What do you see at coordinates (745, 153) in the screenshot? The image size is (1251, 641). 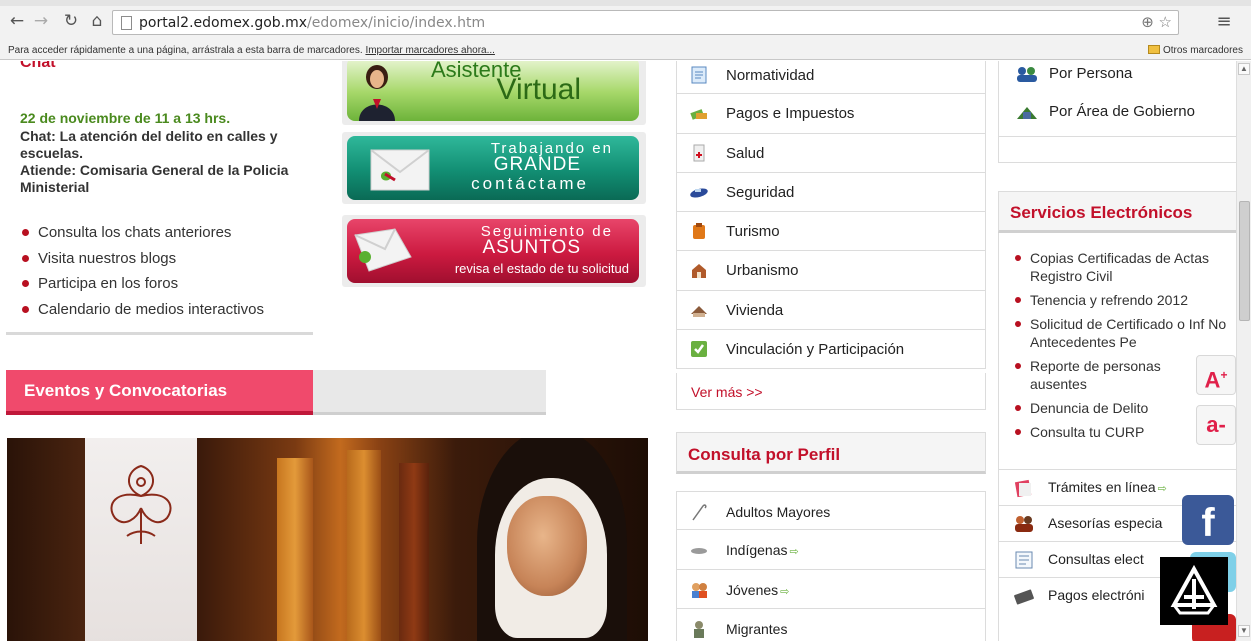 I see `list-item-label: Salud` at bounding box center [745, 153].